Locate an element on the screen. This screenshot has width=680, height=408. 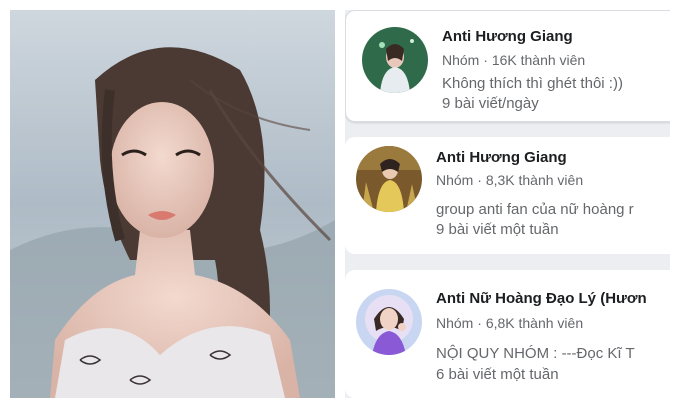
group-meta: Nhóm · 6,8K thành viên is located at coordinates (509, 323).